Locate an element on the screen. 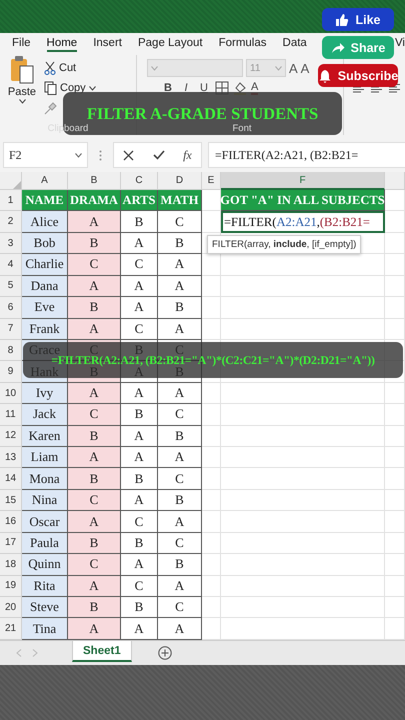 This screenshot has height=720, width=405. table-cell: Mona is located at coordinates (45, 479).